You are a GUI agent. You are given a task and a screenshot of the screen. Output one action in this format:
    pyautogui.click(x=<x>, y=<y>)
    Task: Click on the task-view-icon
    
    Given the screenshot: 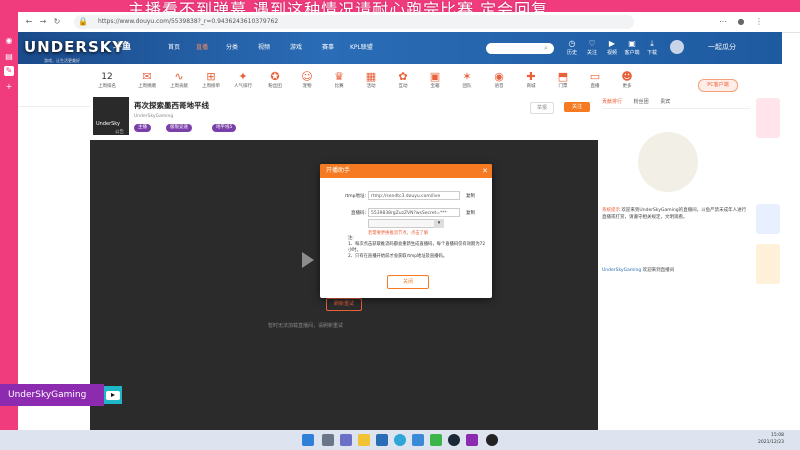 What is the action you would take?
    pyautogui.click(x=346, y=440)
    